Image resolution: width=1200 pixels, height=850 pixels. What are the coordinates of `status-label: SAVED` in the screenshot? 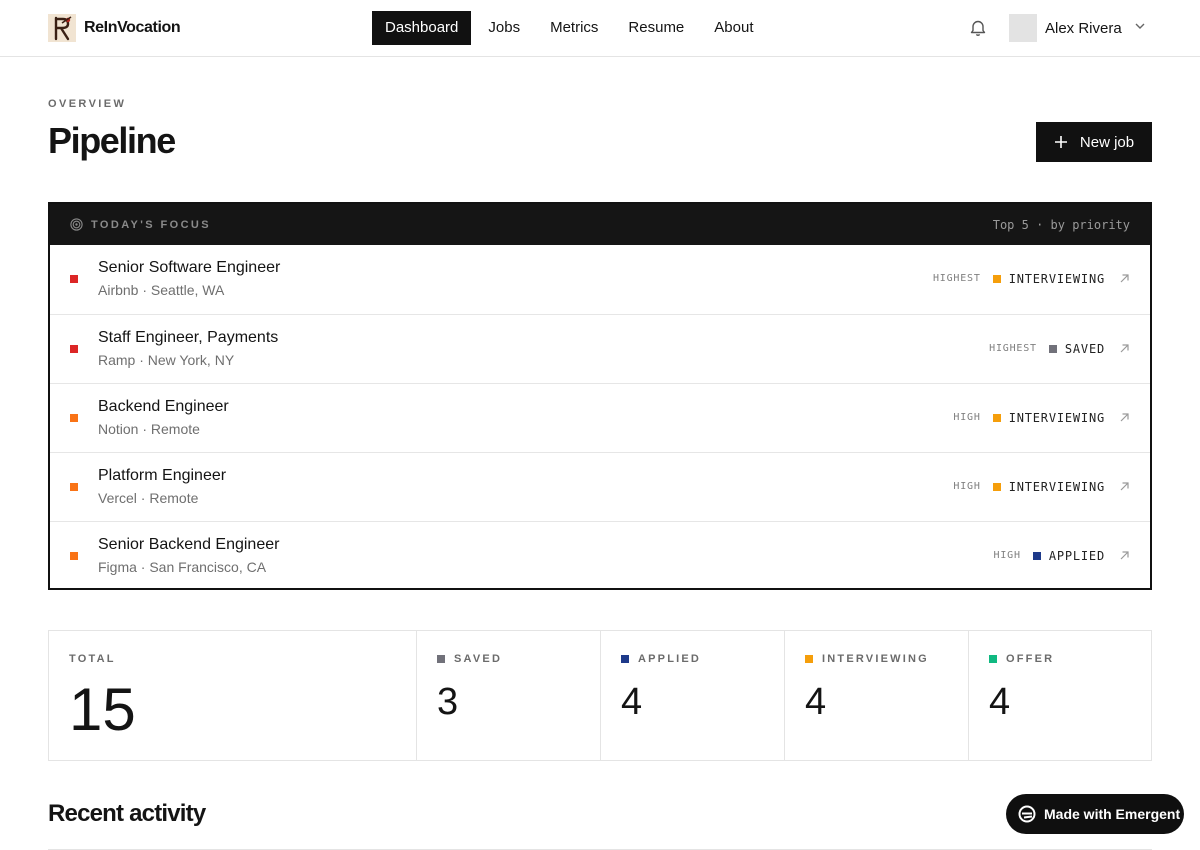 It's located at (1084, 348).